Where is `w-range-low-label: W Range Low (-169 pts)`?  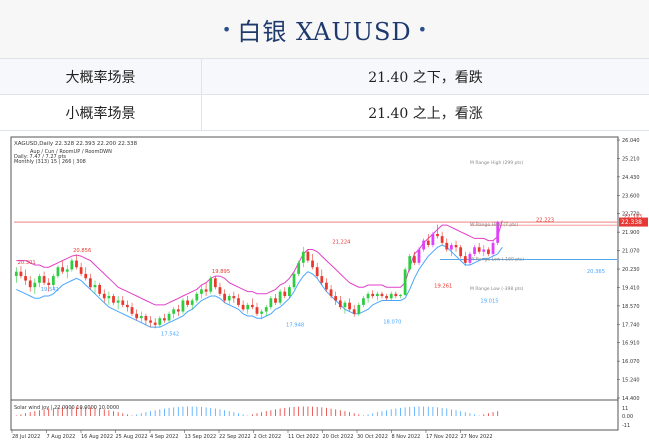 w-range-low-label: W Range Low (-169 pts) is located at coordinates (497, 259).